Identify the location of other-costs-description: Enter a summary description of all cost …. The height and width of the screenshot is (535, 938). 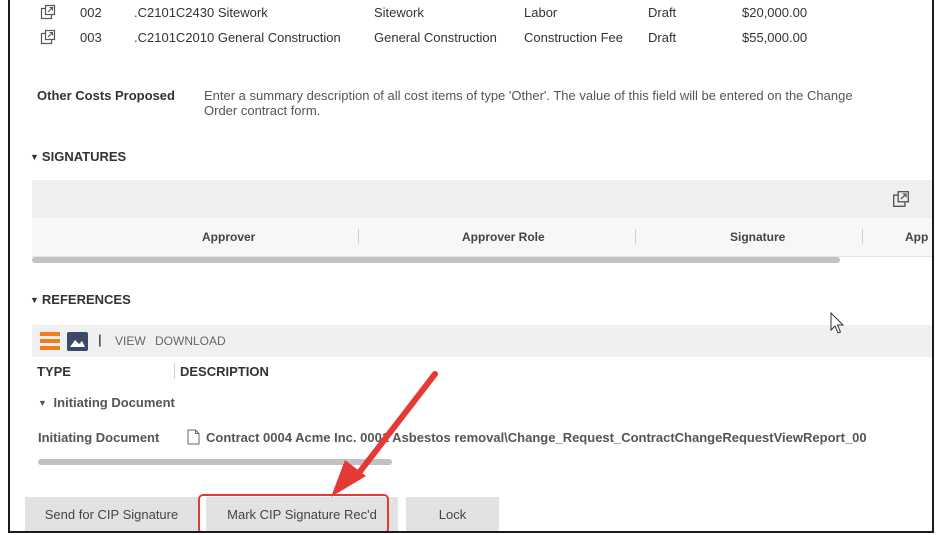
(528, 95).